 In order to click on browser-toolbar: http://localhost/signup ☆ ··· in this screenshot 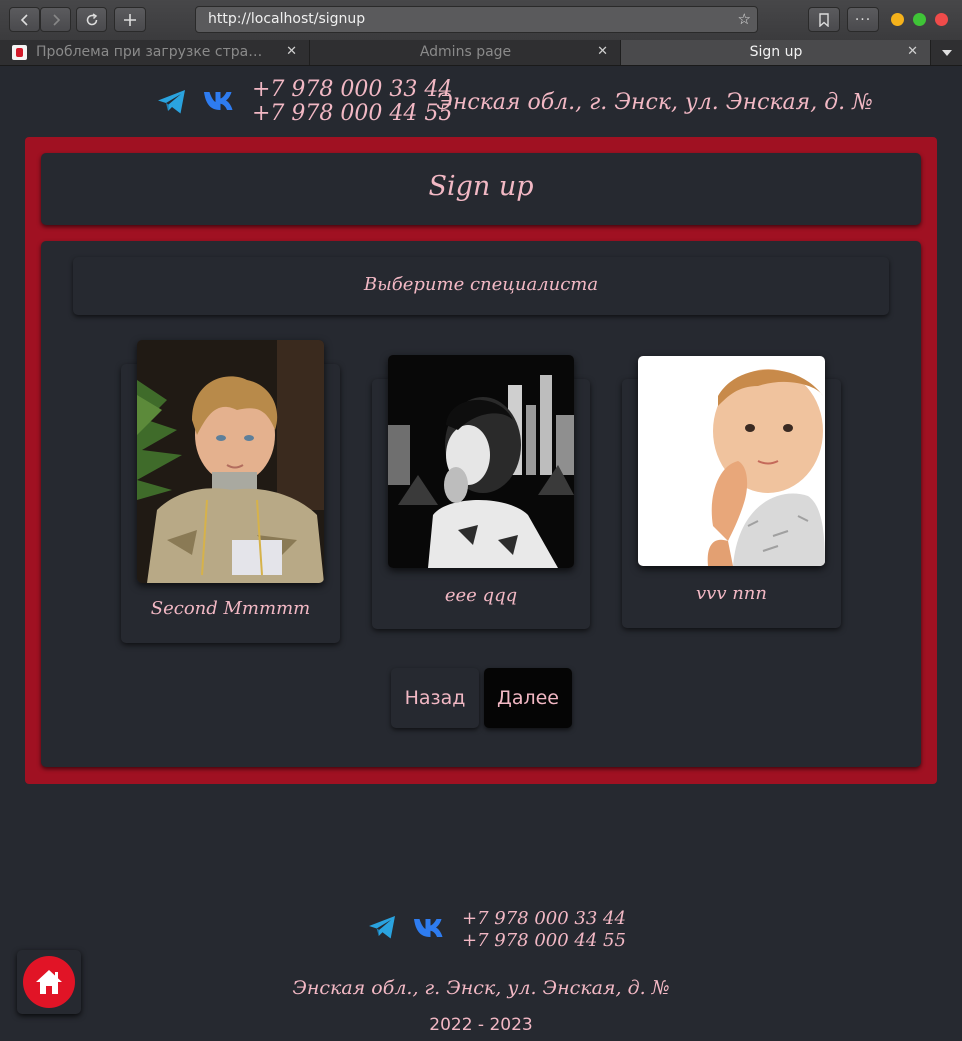, I will do `click(481, 20)`.